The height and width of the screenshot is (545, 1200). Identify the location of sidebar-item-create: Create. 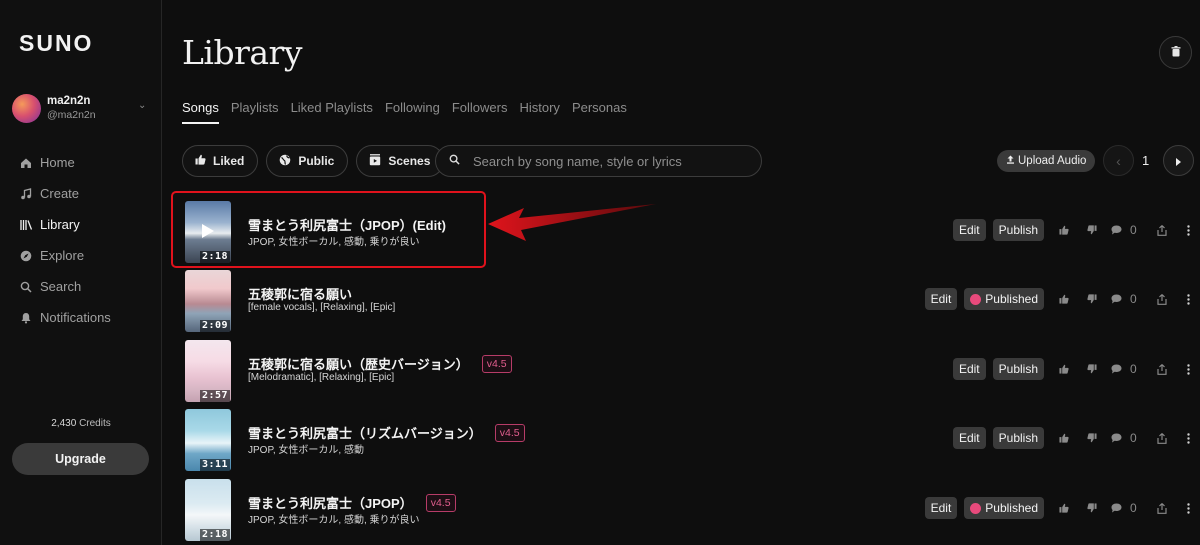
(65, 193).